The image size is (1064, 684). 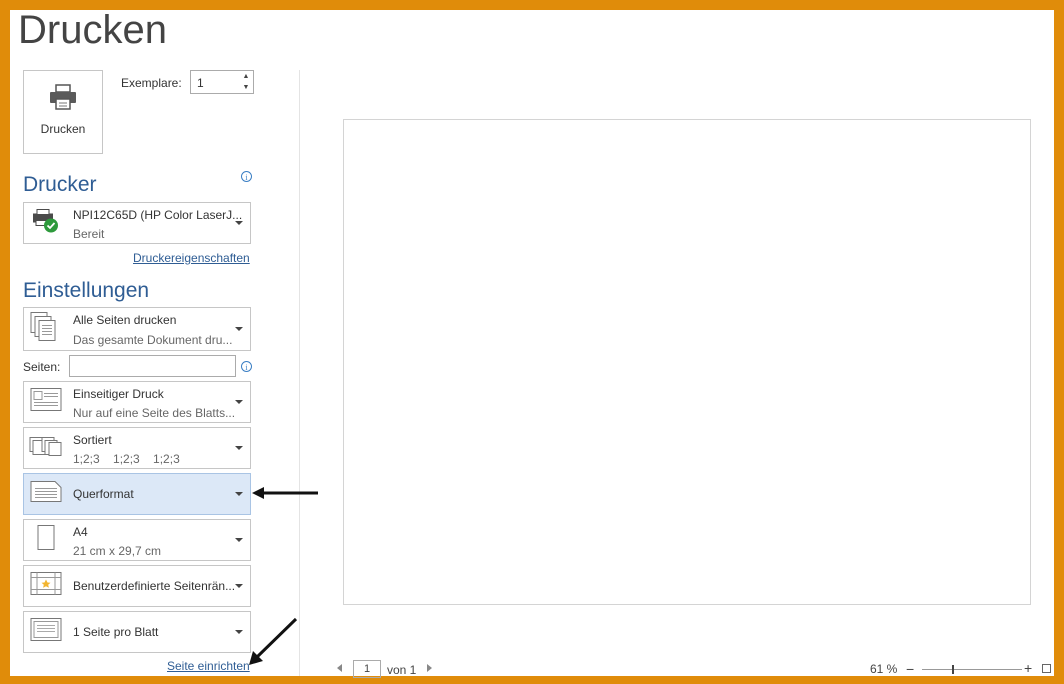 What do you see at coordinates (44, 329) in the screenshot?
I see `pages-stack-icon` at bounding box center [44, 329].